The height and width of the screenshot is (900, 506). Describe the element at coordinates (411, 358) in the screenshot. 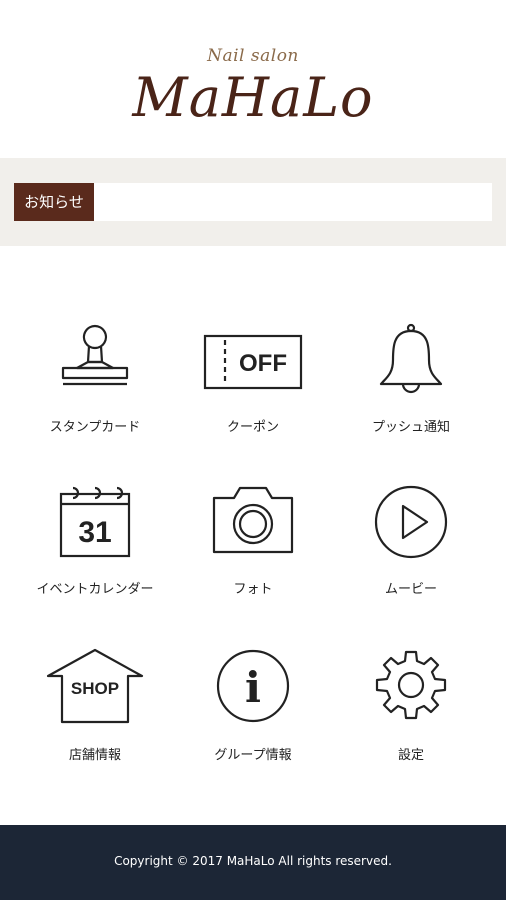

I see `bell-icon` at that location.